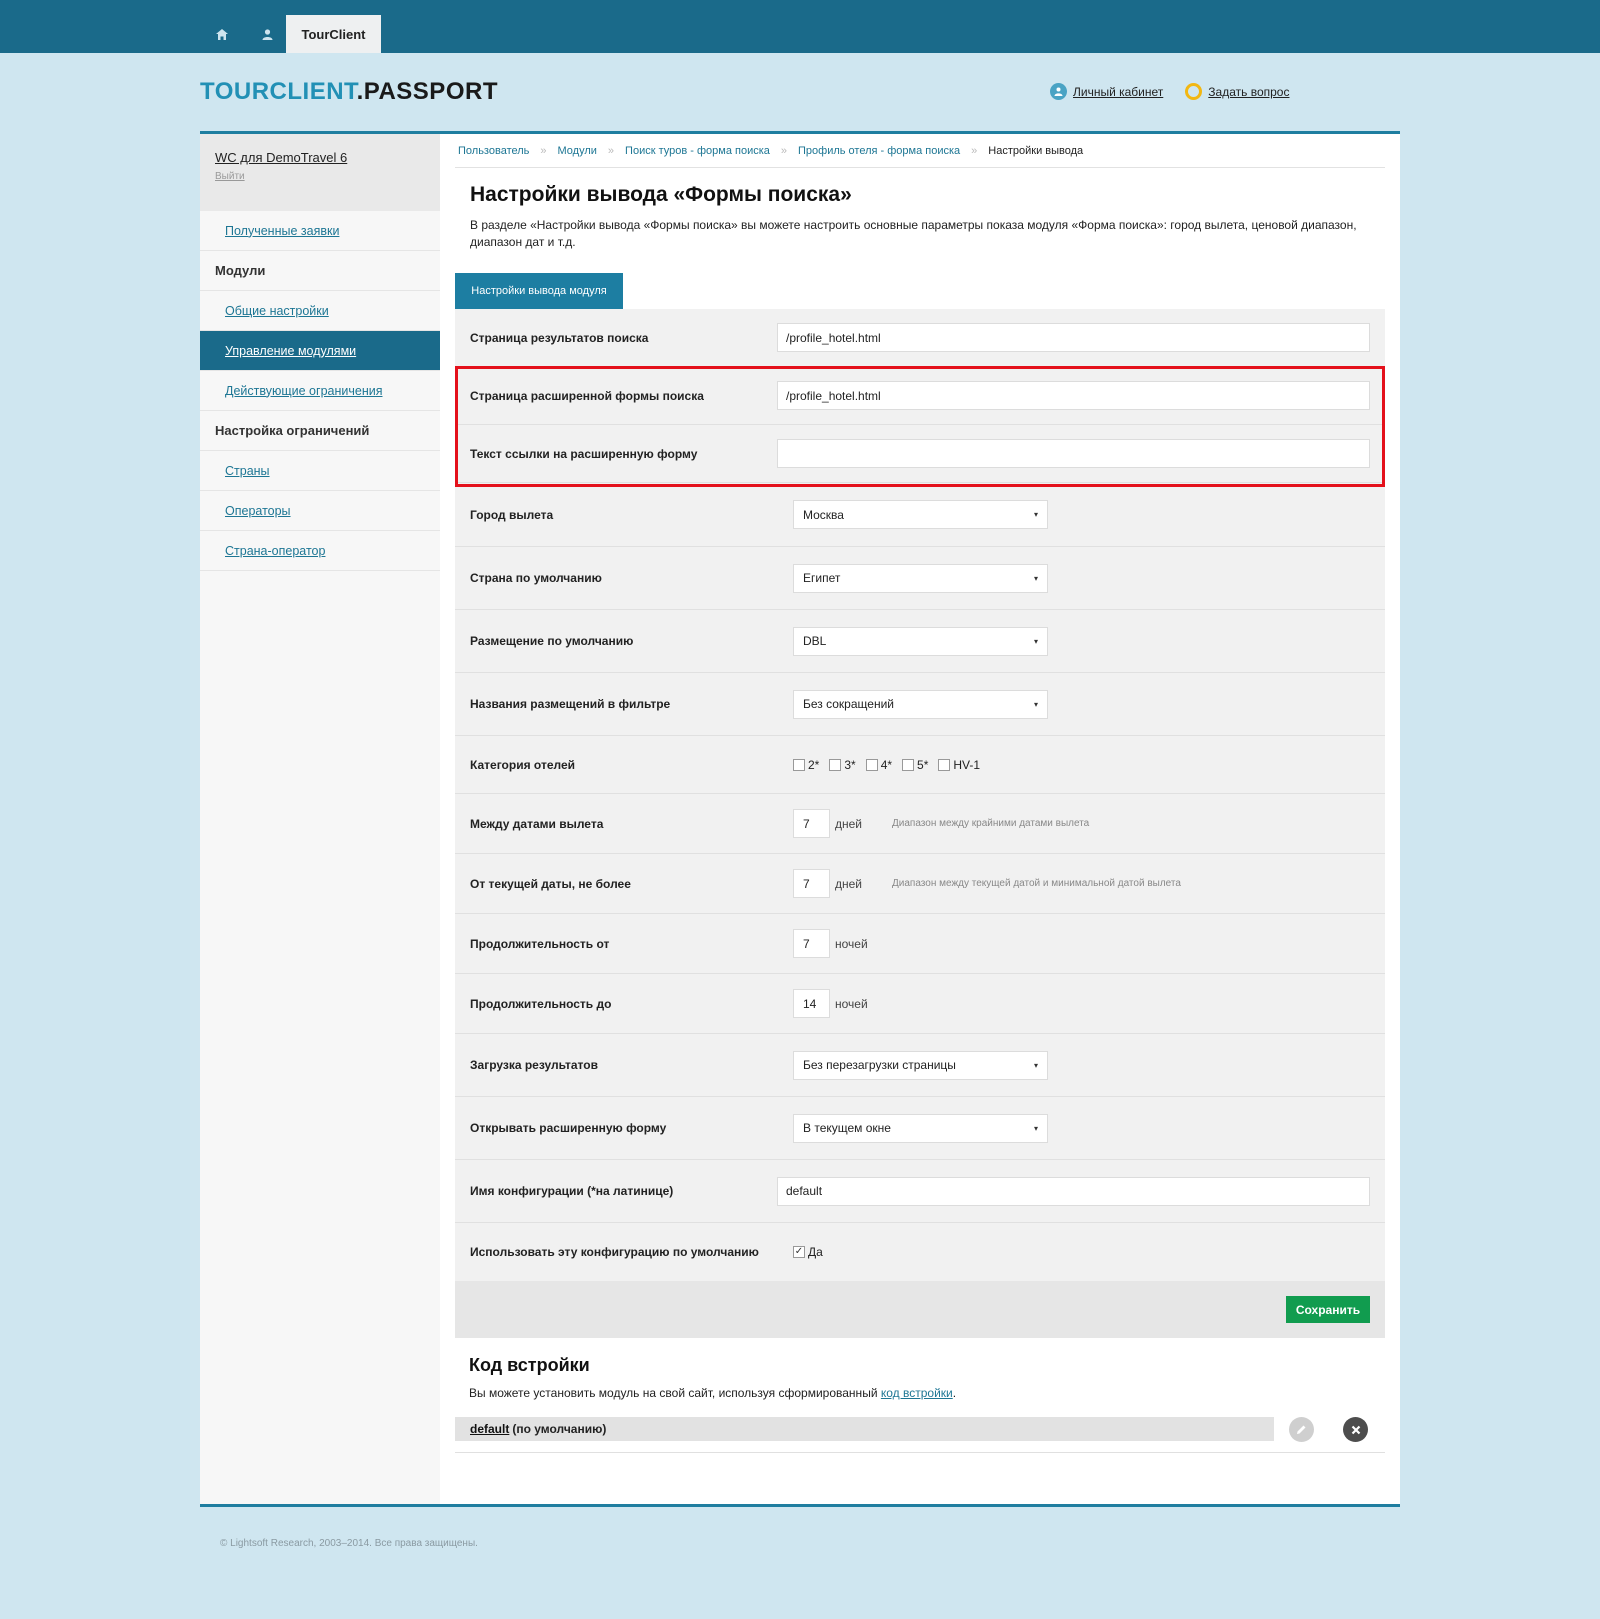 Image resolution: width=1600 pixels, height=1619 pixels. Describe the element at coordinates (822, 578) in the screenshot. I see `select-value: Египет` at that location.